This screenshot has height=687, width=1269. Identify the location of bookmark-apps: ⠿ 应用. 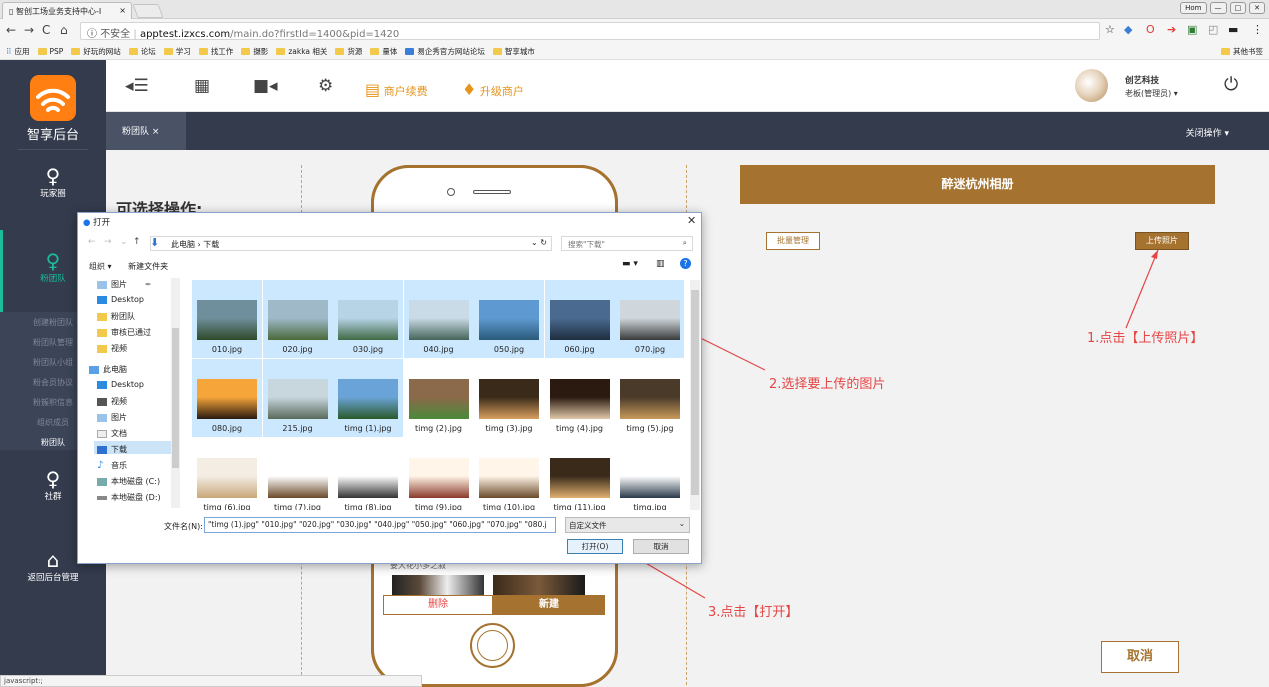
(18, 51).